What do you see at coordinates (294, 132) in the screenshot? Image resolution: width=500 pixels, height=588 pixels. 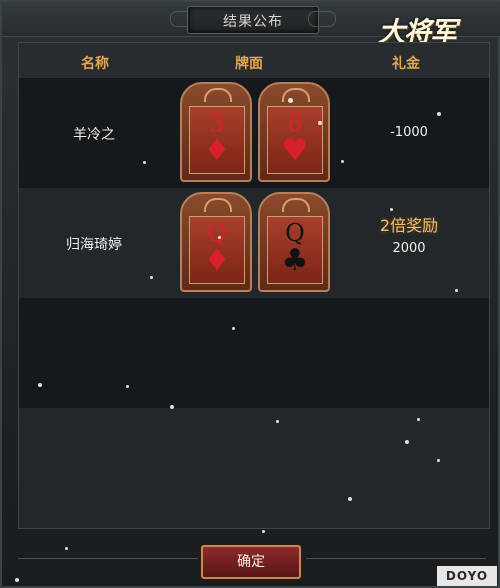 I see `poker-card: 8 ♥` at bounding box center [294, 132].